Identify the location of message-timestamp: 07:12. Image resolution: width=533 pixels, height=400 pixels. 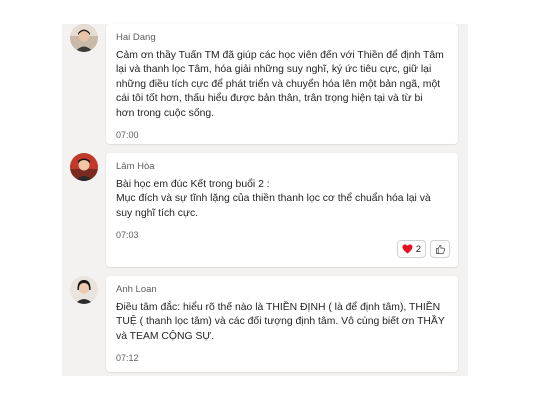
(127, 358).